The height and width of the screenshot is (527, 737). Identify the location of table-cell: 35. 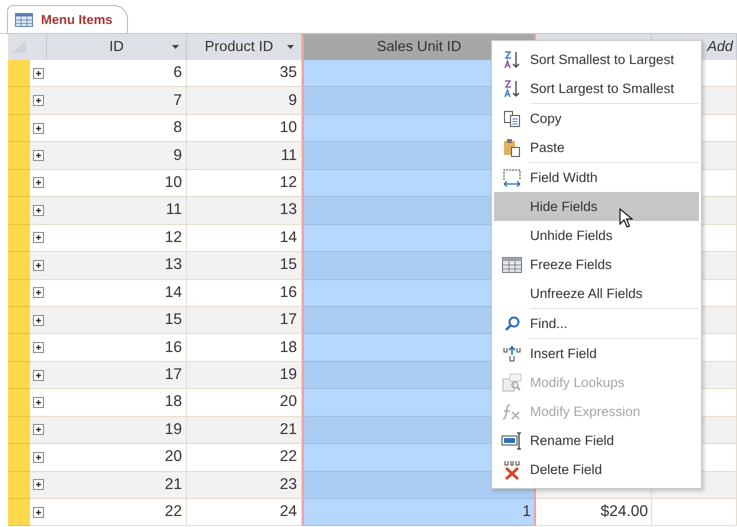
(244, 74).